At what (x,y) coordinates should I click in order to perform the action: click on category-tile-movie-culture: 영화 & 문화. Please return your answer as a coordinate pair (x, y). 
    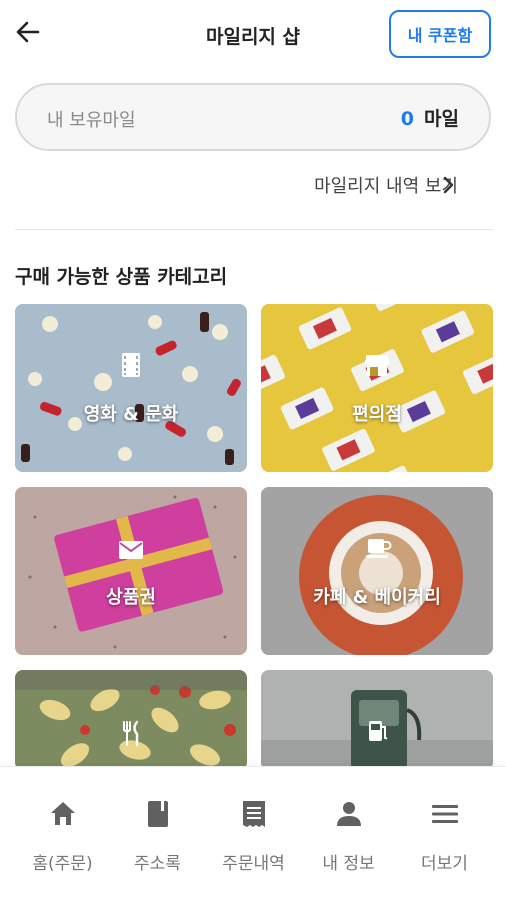
    Looking at the image, I should click on (131, 388).